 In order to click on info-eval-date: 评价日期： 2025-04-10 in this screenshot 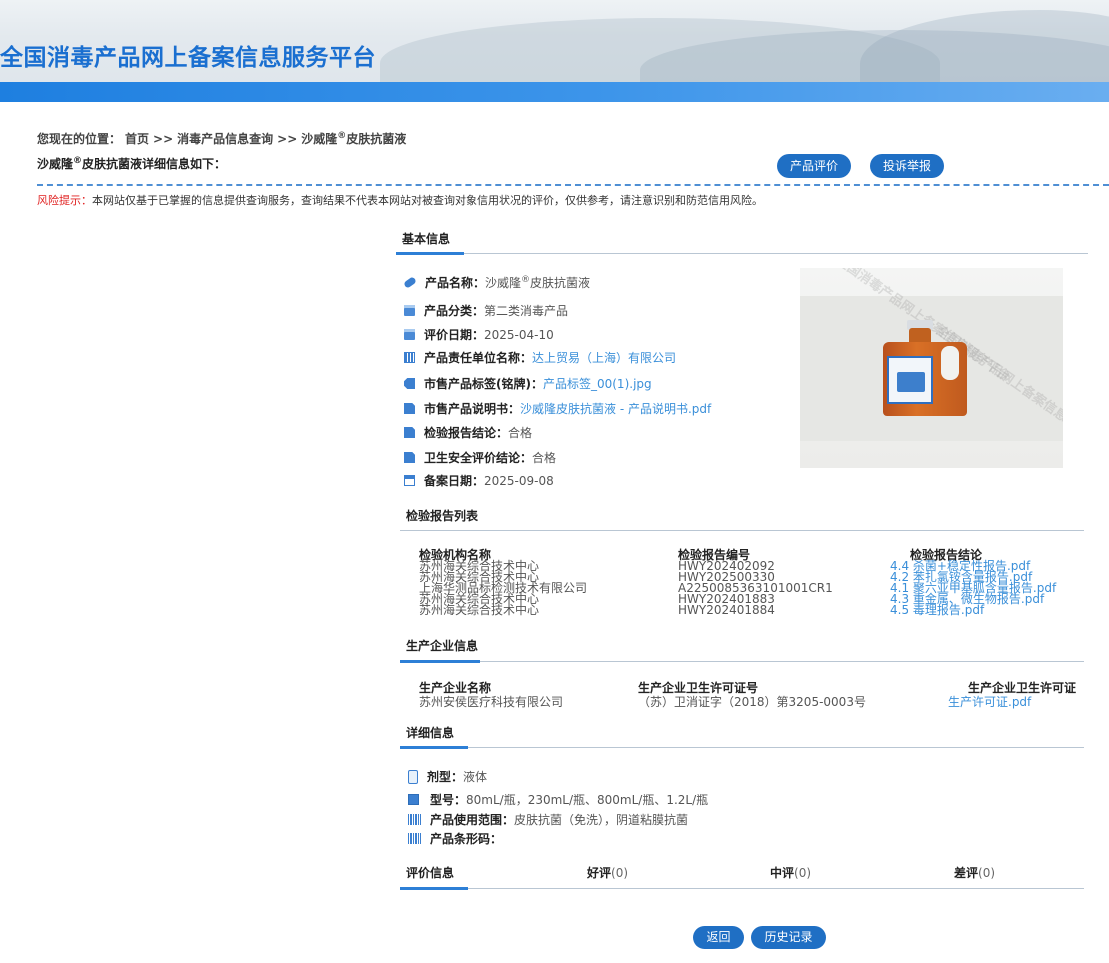, I will do `click(479, 334)`.